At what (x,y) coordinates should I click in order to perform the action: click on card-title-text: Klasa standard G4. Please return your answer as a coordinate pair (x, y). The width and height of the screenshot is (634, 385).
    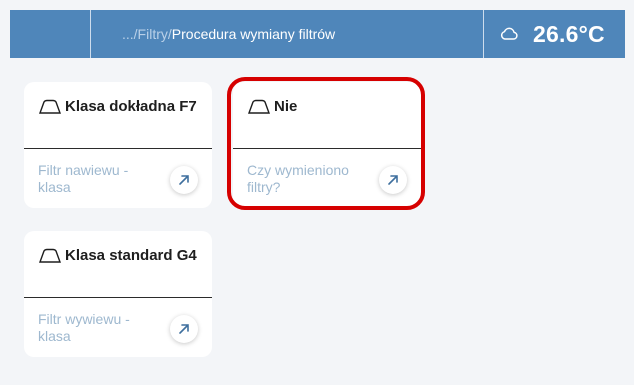
    Looking at the image, I should click on (131, 255).